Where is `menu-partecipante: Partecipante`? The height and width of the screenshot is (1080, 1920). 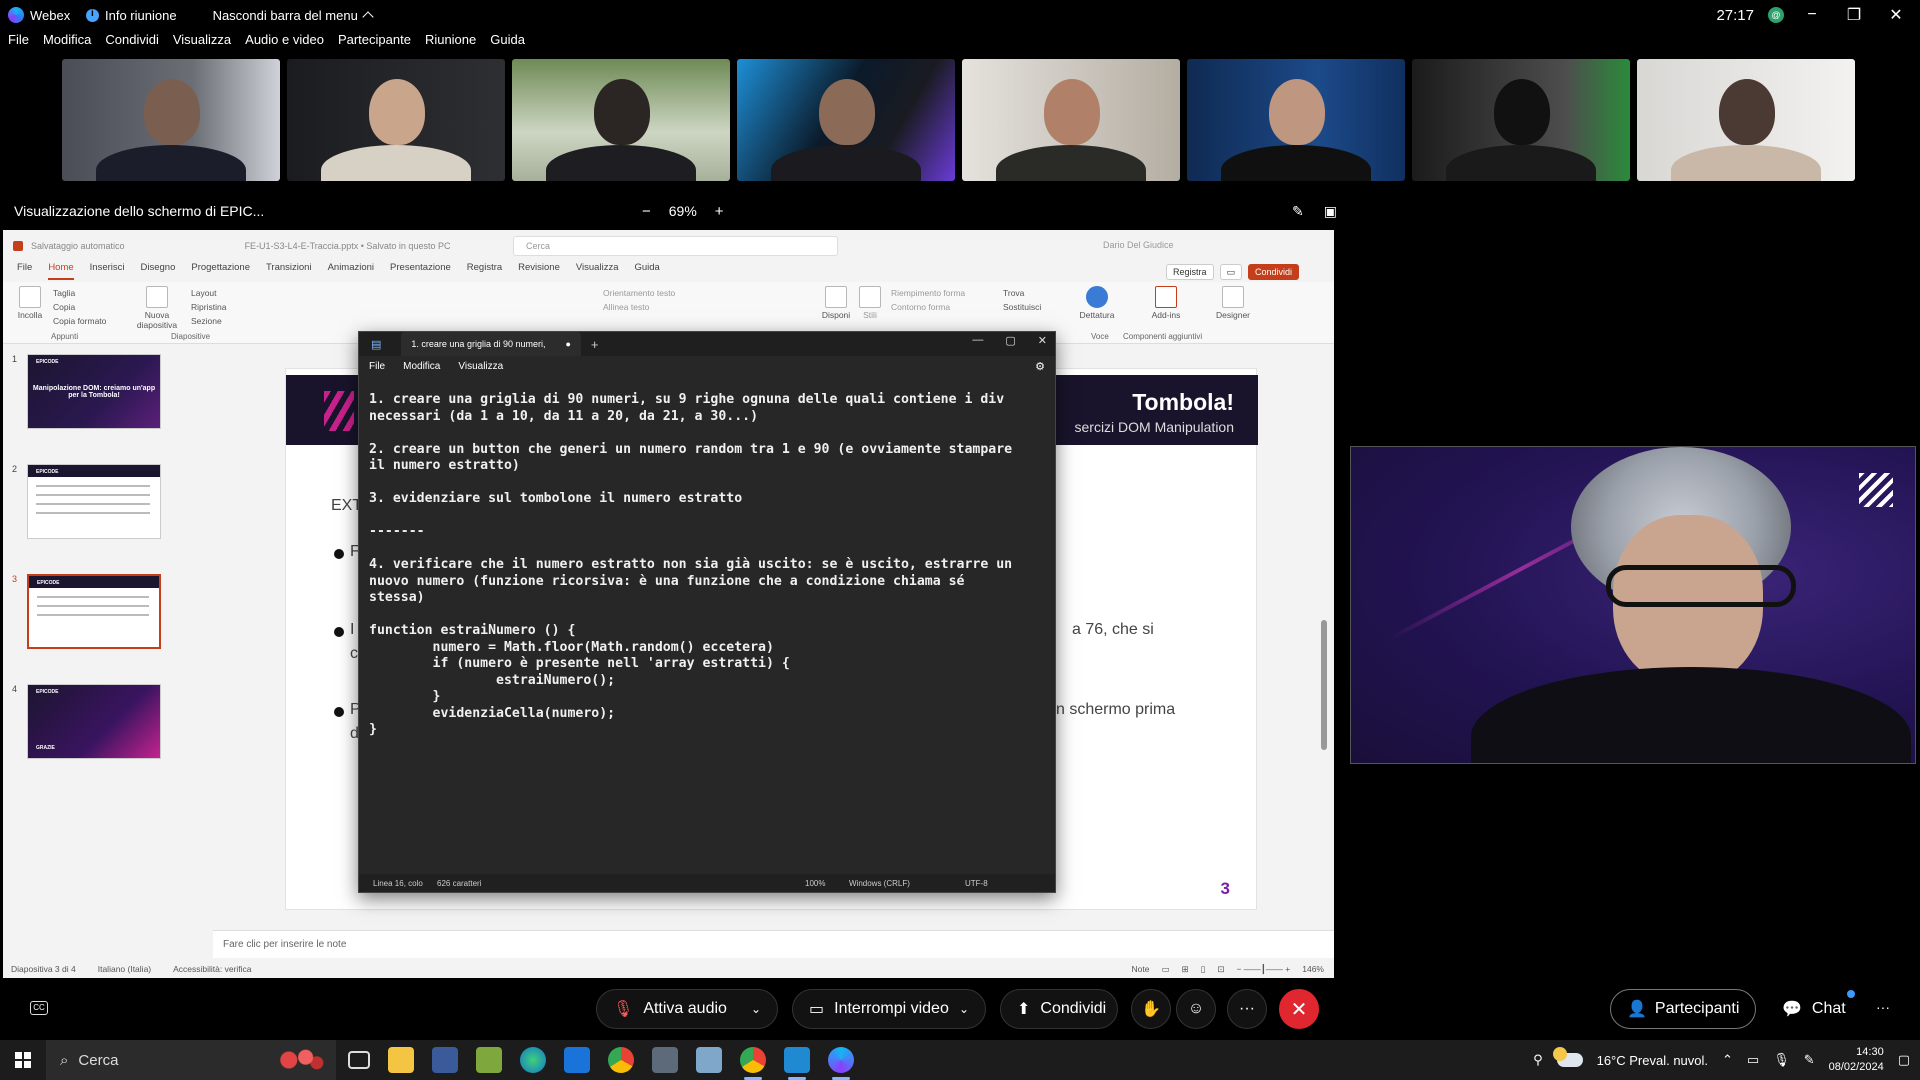
menu-partecipante: Partecipante is located at coordinates (374, 43).